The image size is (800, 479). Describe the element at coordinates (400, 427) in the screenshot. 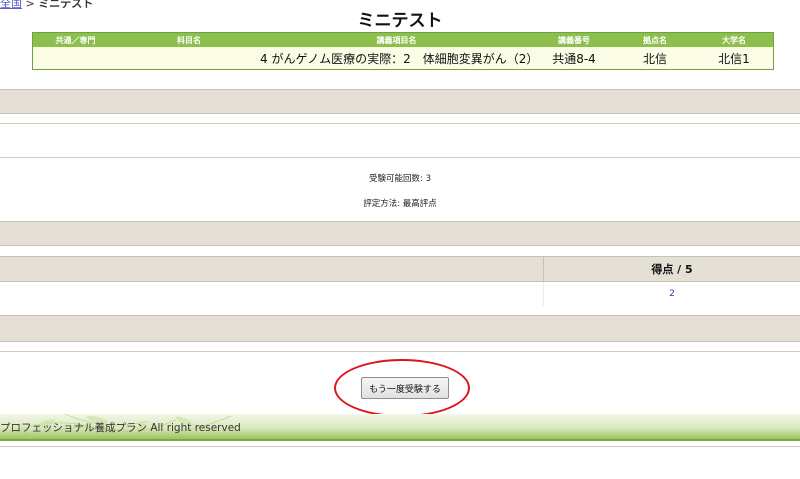

I see `footer: プロフェッショナル養成プラン All right reserved` at that location.